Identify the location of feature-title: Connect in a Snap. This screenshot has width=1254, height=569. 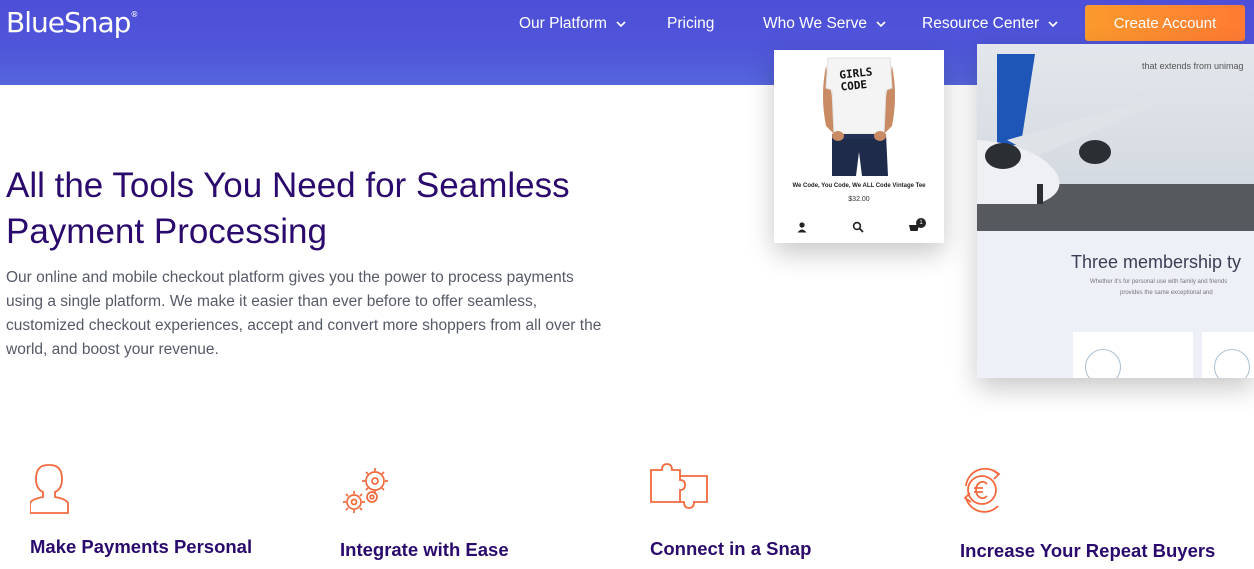
(731, 548).